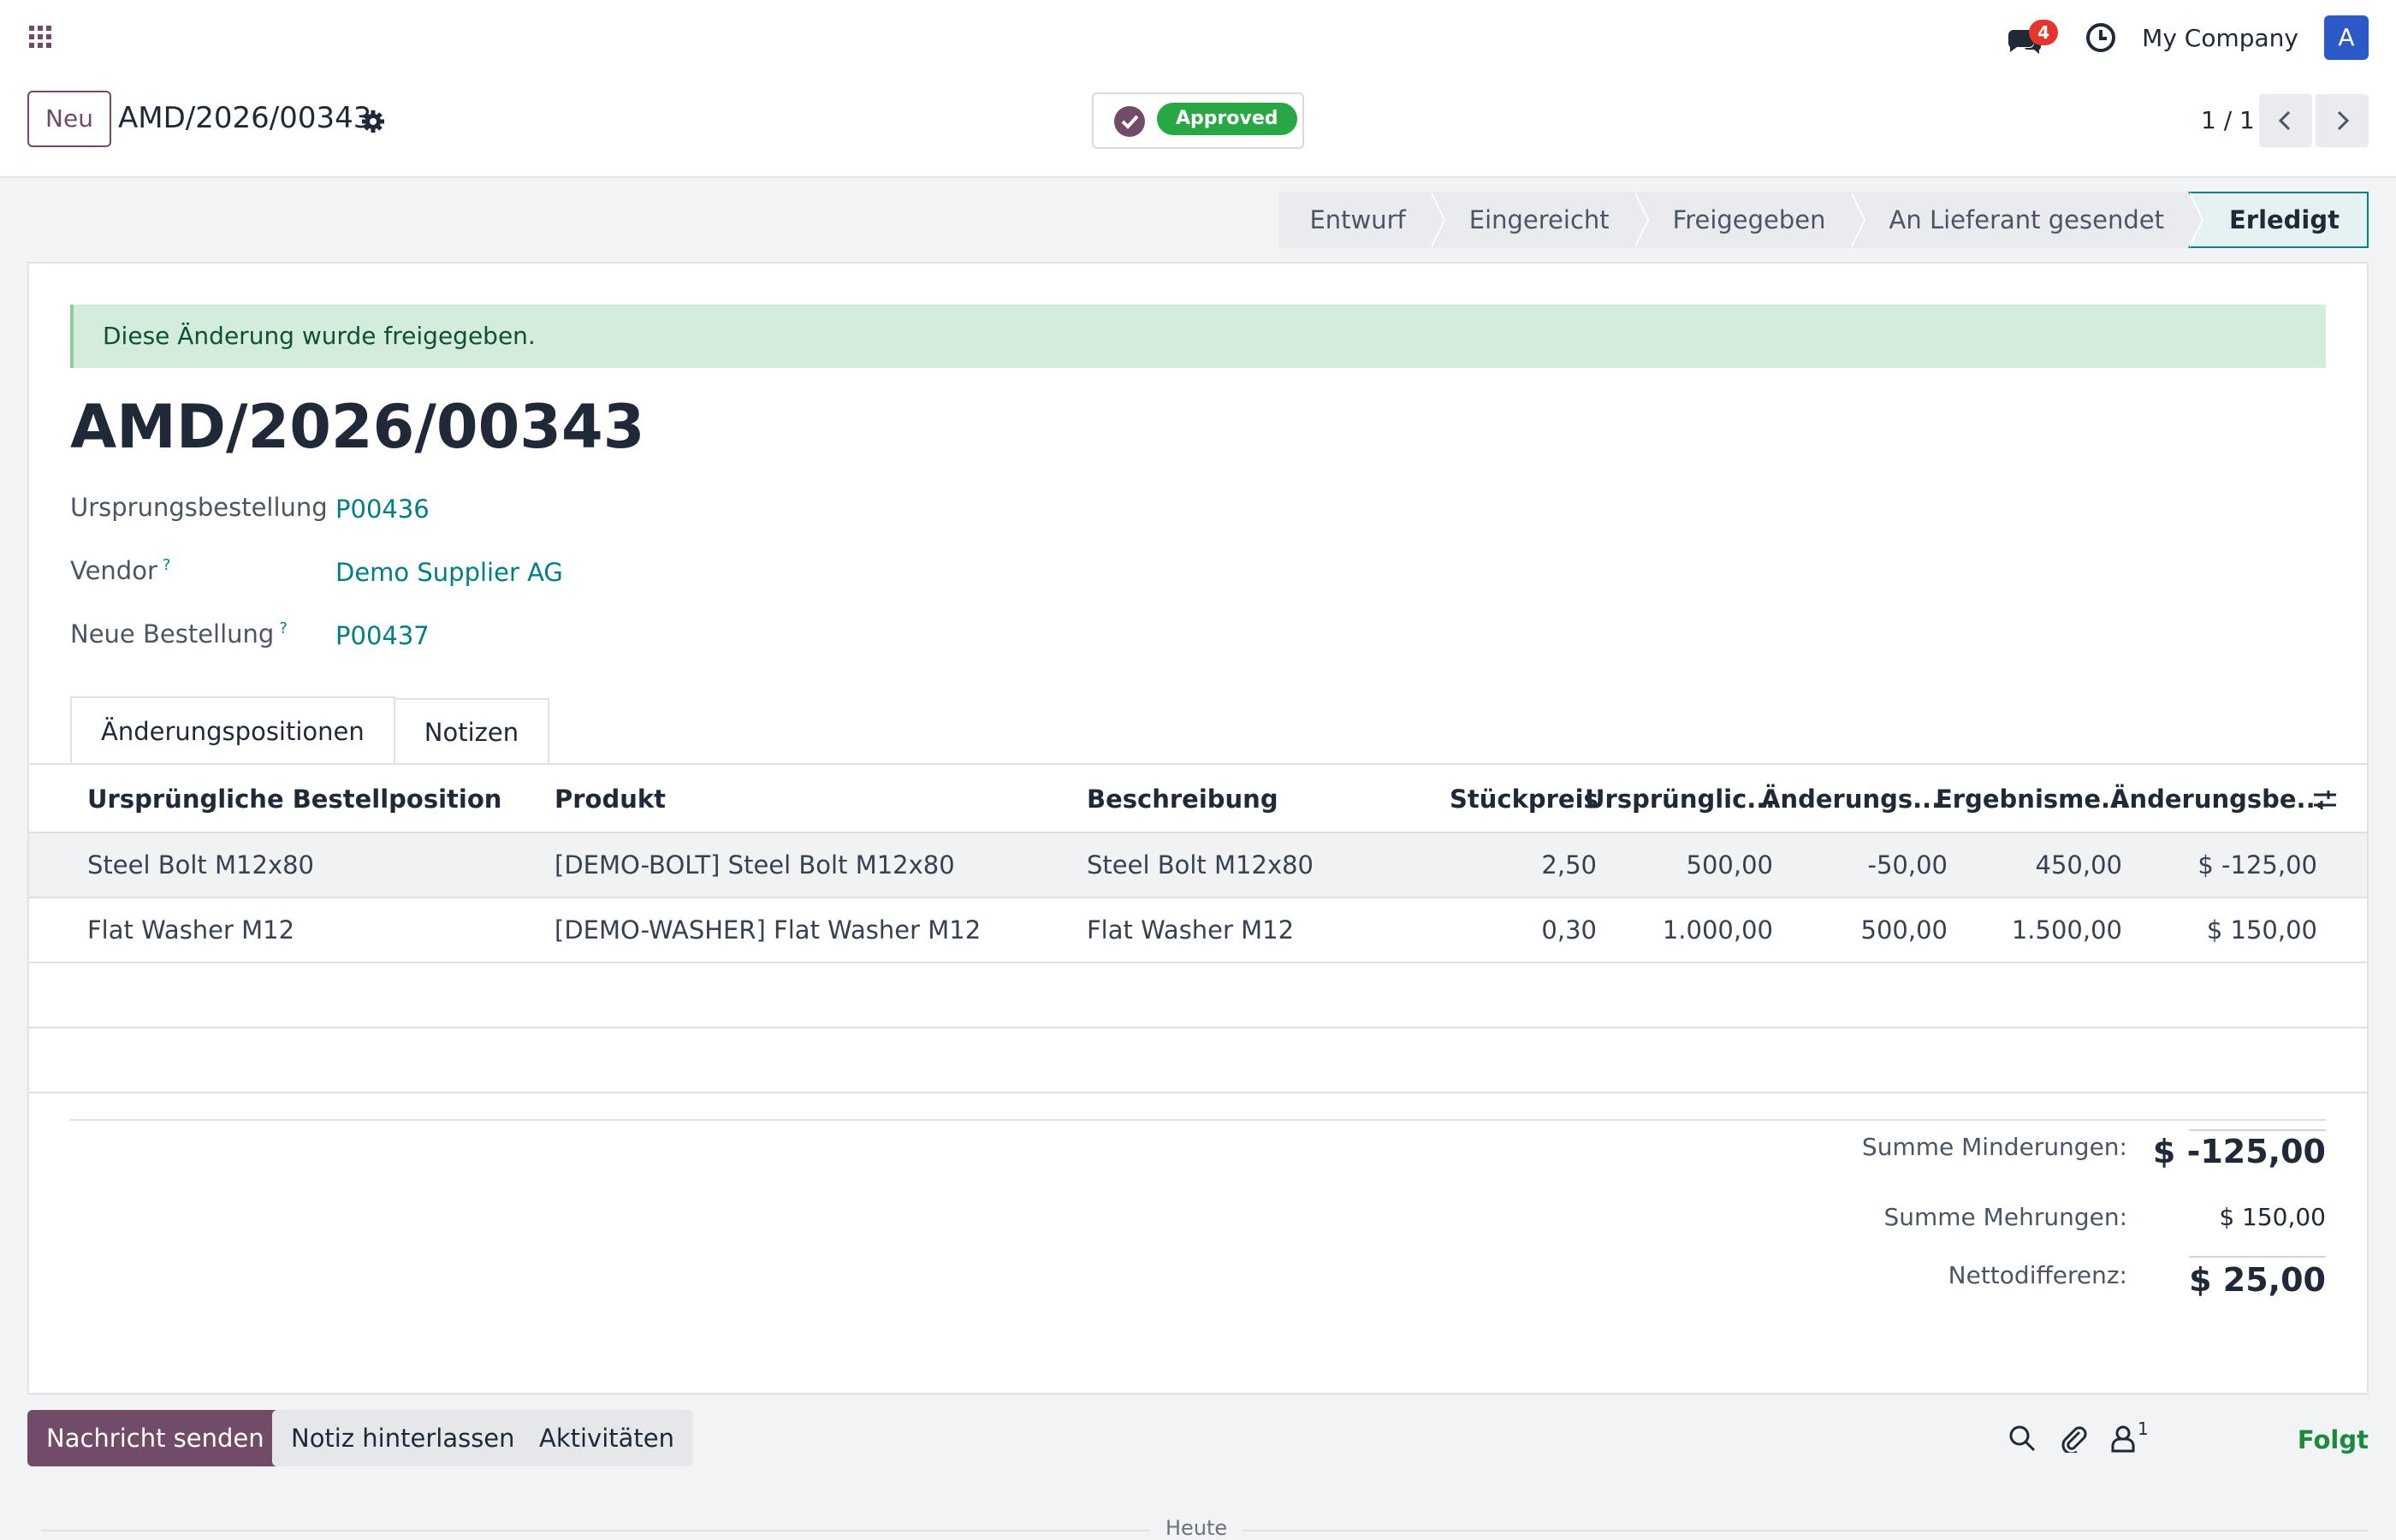  What do you see at coordinates (2272, 1217) in the screenshot?
I see `total-increase-value: $ 150,00` at bounding box center [2272, 1217].